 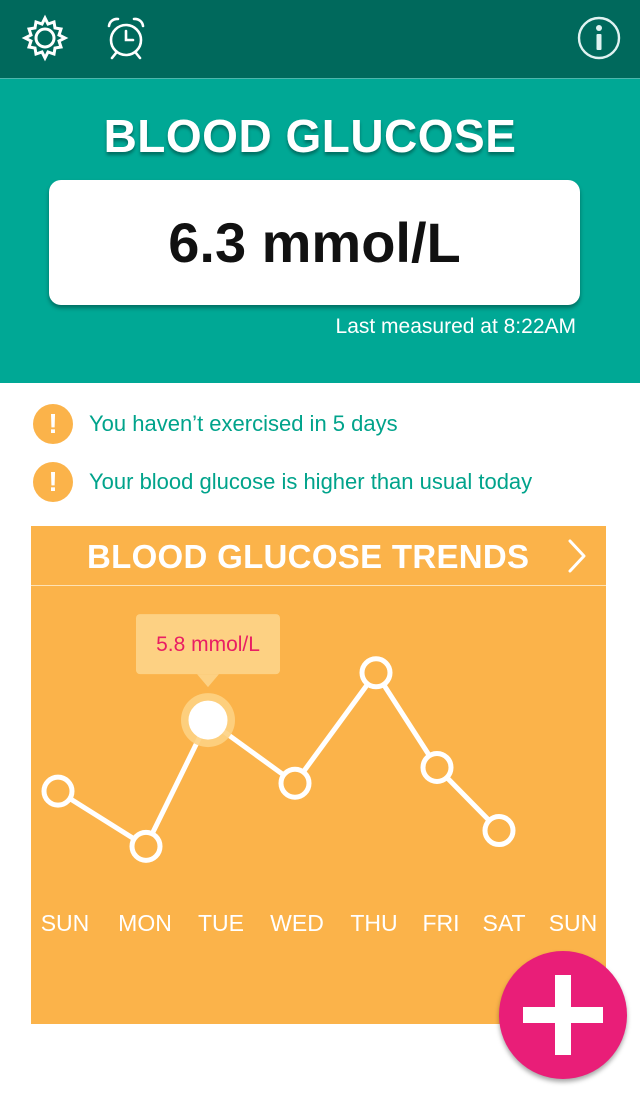 I want to click on tooltip-pointer, so click(x=208, y=681).